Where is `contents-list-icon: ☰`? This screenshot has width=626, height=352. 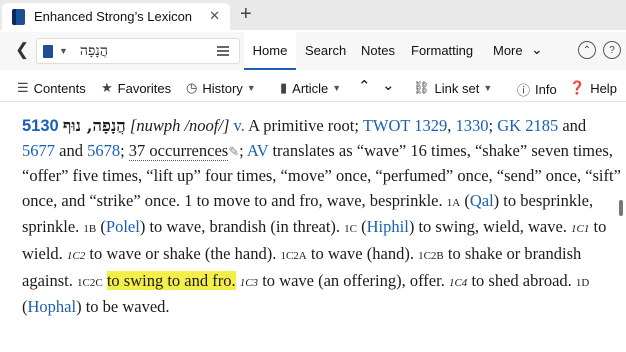
contents-list-icon: ☰ is located at coordinates (23, 87).